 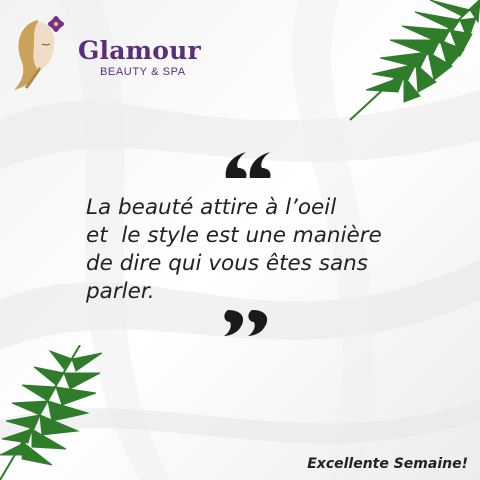 What do you see at coordinates (211, 207) in the screenshot?
I see `quote-line: La beauté attire à l’oeil` at bounding box center [211, 207].